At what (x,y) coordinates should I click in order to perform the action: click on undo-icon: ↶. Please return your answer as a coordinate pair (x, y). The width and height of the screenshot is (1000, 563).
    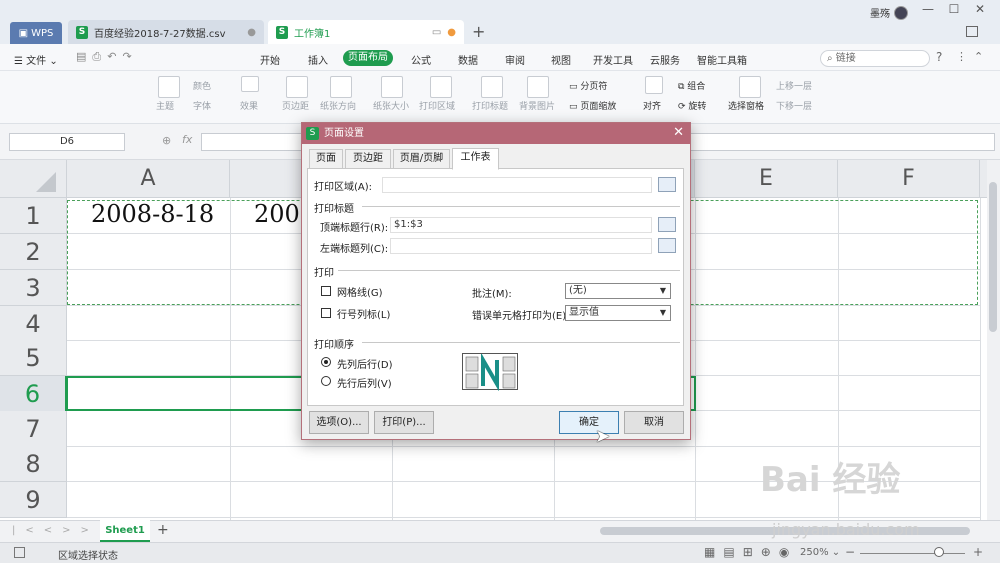
    Looking at the image, I should click on (114, 56).